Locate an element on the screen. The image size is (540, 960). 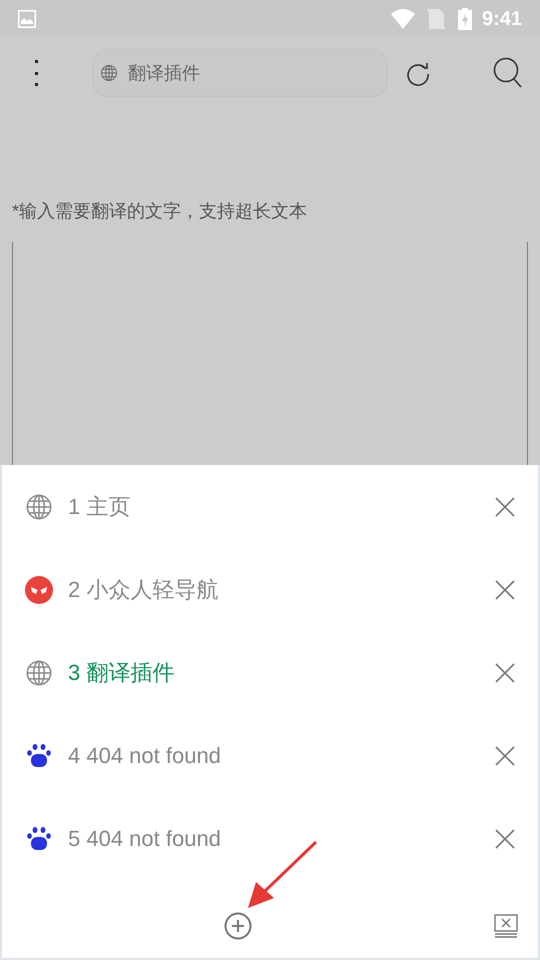
wifi-icon is located at coordinates (403, 19).